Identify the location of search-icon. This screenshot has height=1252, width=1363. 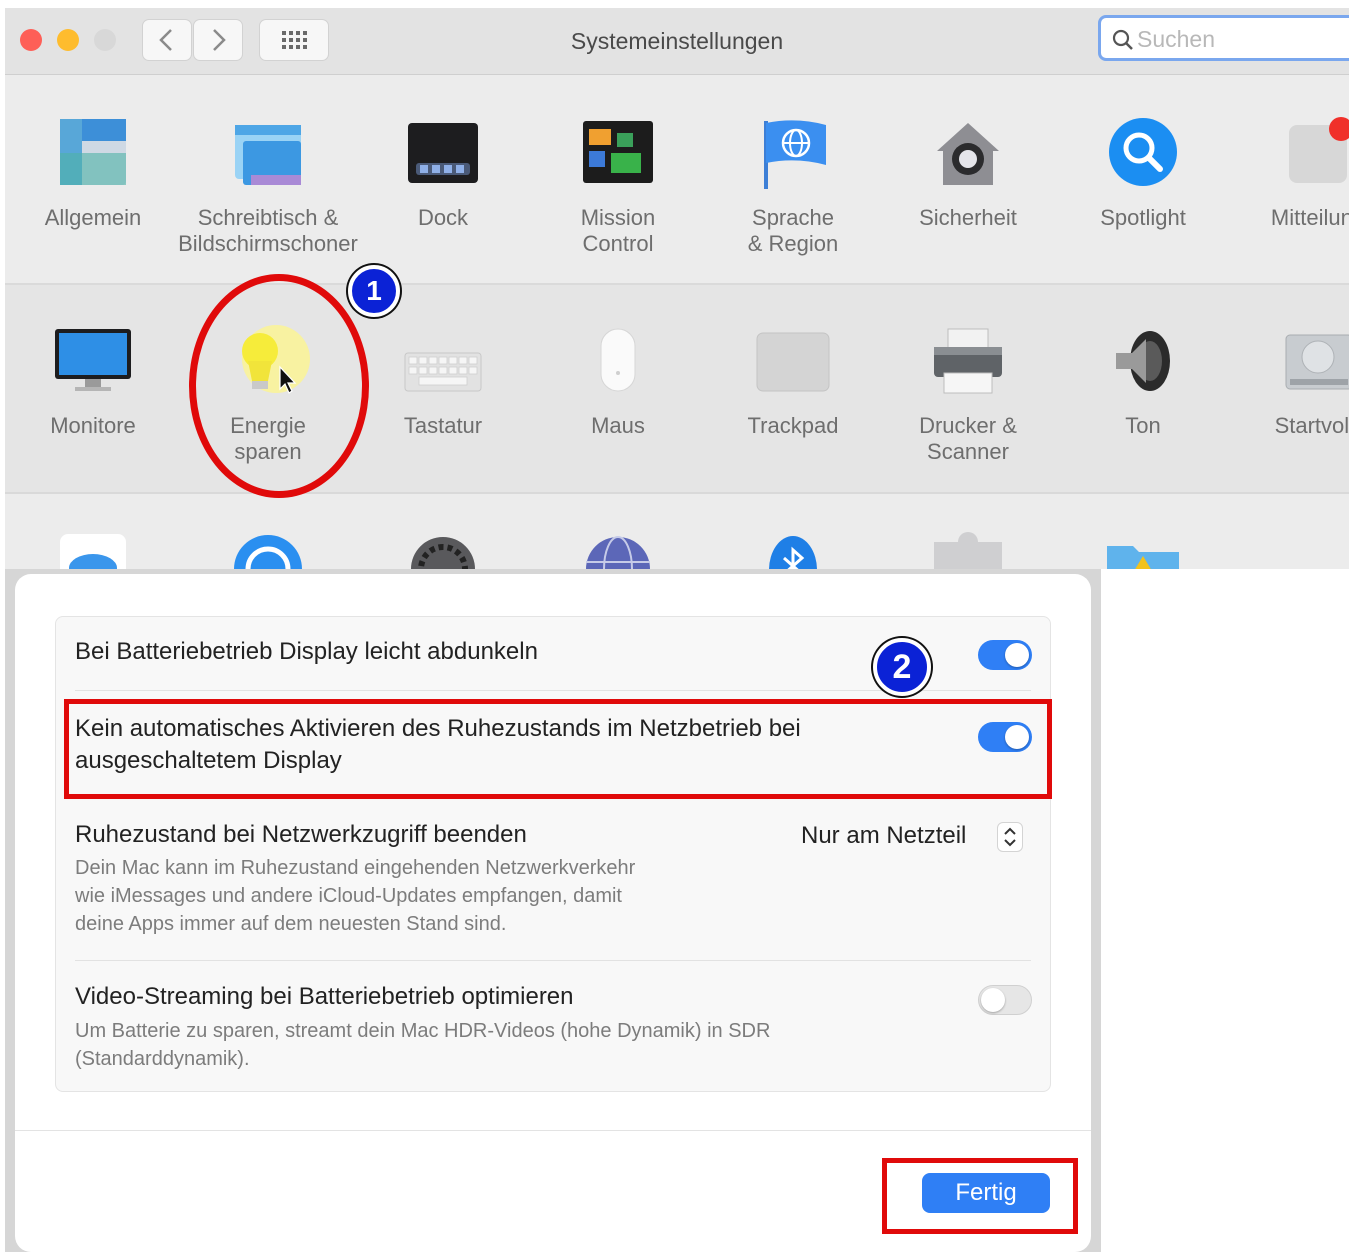
(1122, 39).